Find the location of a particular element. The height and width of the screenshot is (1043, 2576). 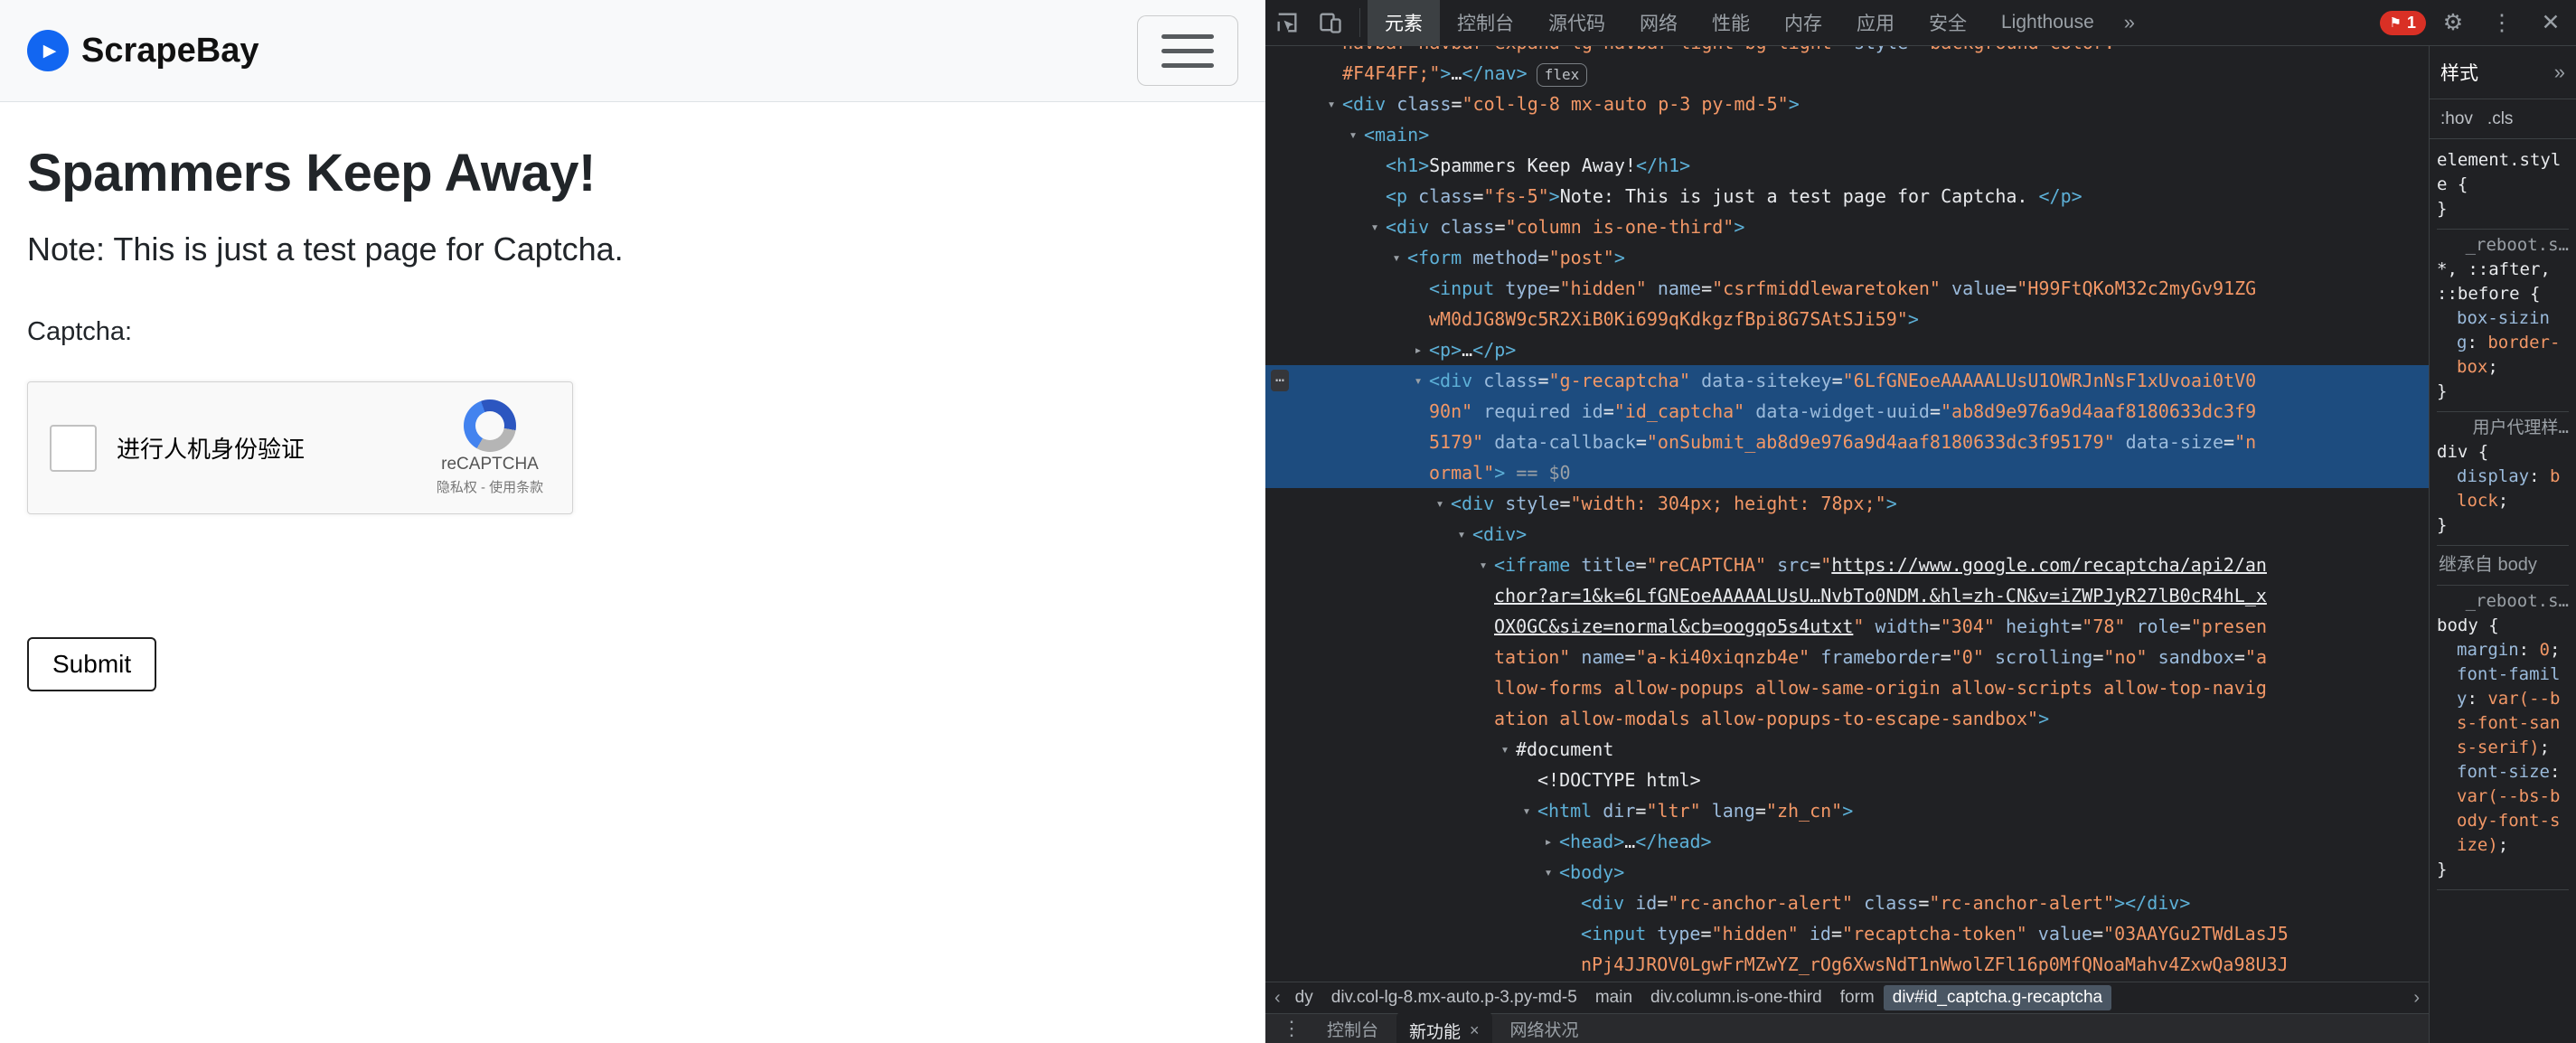

navbar-toggler-button is located at coordinates (1187, 51).